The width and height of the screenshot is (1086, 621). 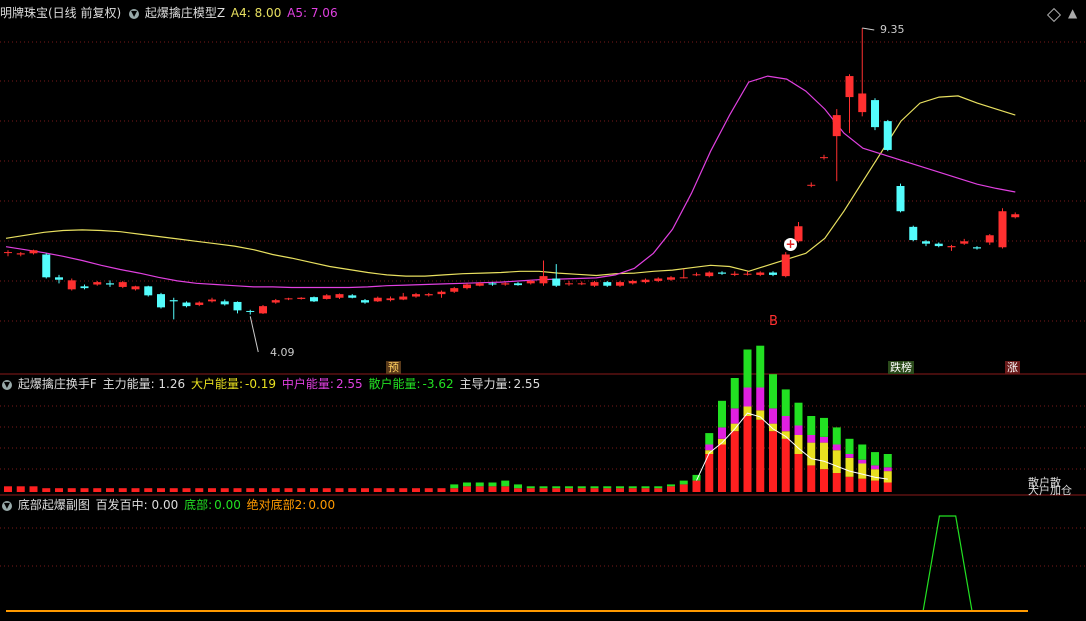 I want to click on main-indicator-name: 起爆擒庄模型Z, so click(x=185, y=13).